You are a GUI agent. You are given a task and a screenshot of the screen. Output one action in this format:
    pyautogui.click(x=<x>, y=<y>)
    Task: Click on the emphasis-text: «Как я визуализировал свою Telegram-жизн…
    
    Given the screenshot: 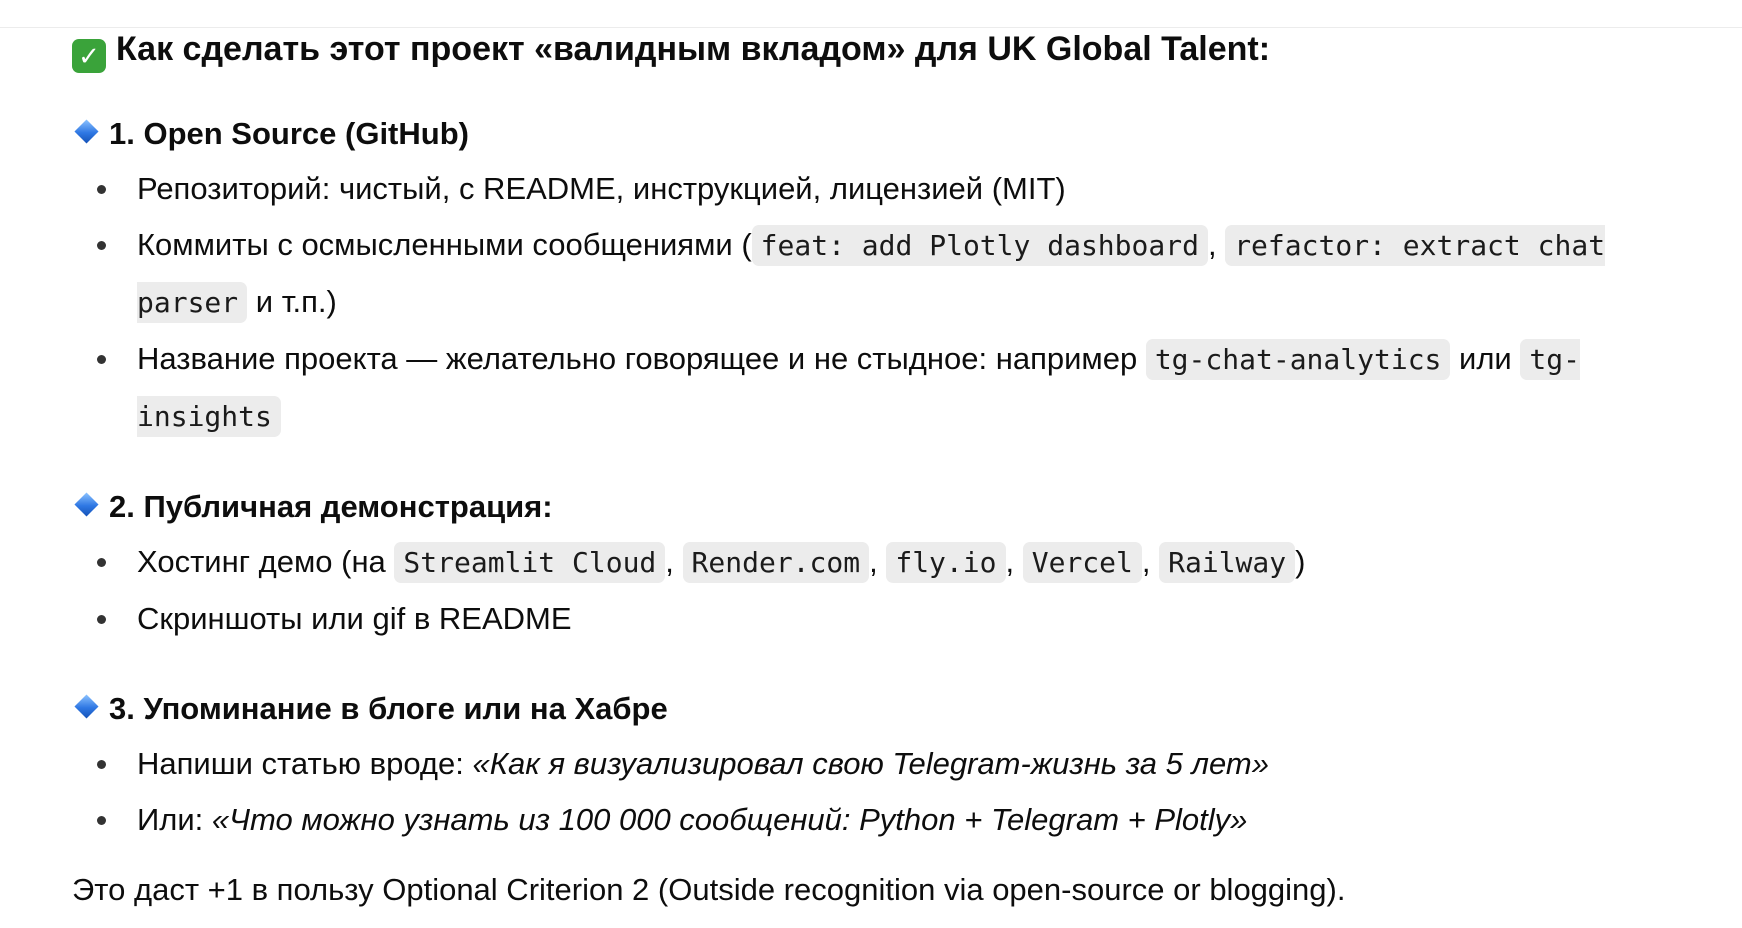 What is the action you would take?
    pyautogui.click(x=870, y=763)
    